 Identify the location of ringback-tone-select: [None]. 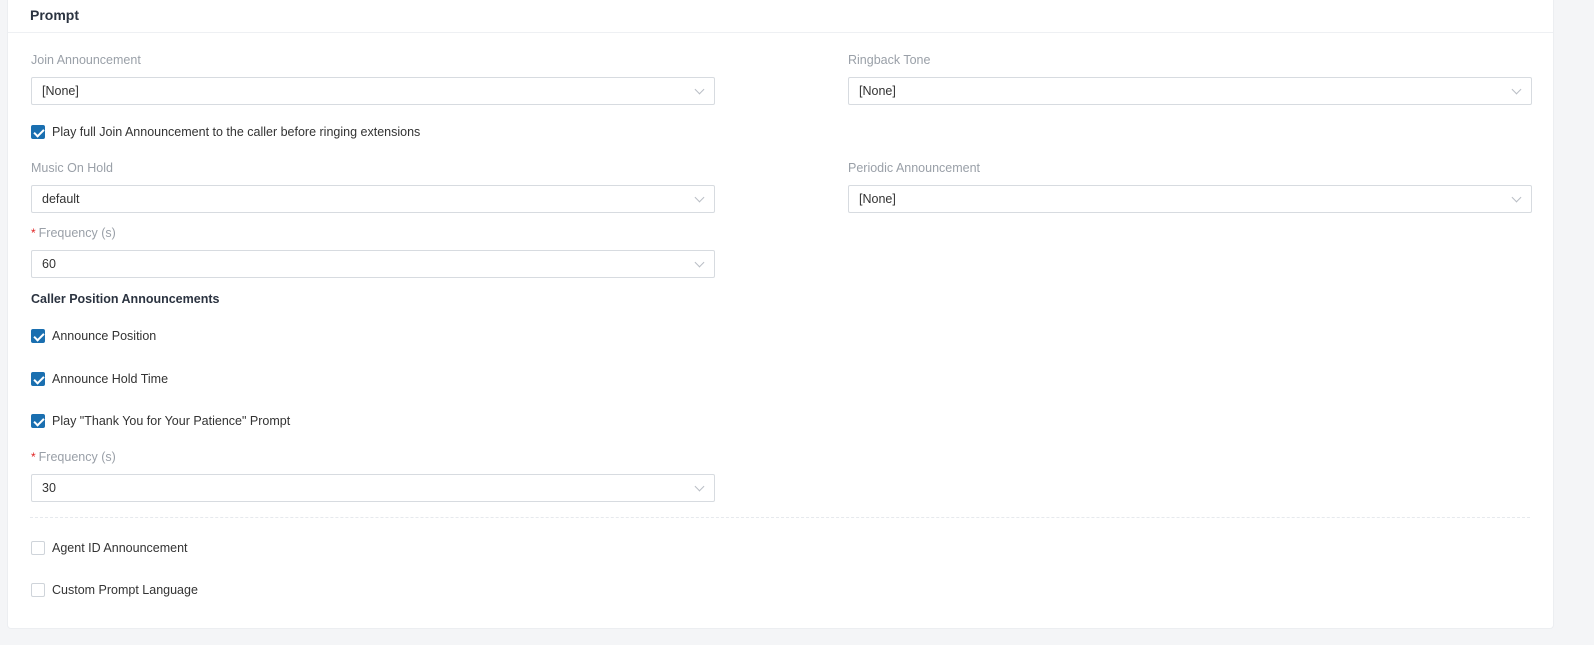
(1190, 91).